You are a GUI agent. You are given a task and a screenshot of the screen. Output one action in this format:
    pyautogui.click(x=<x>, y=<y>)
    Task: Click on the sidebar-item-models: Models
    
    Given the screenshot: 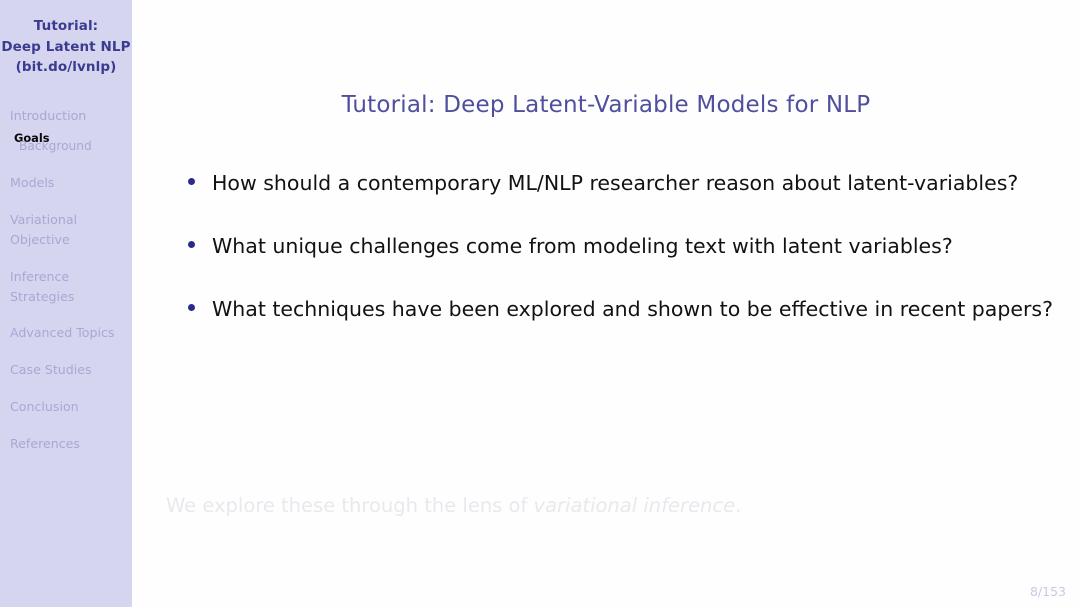 What is the action you would take?
    pyautogui.click(x=66, y=183)
    